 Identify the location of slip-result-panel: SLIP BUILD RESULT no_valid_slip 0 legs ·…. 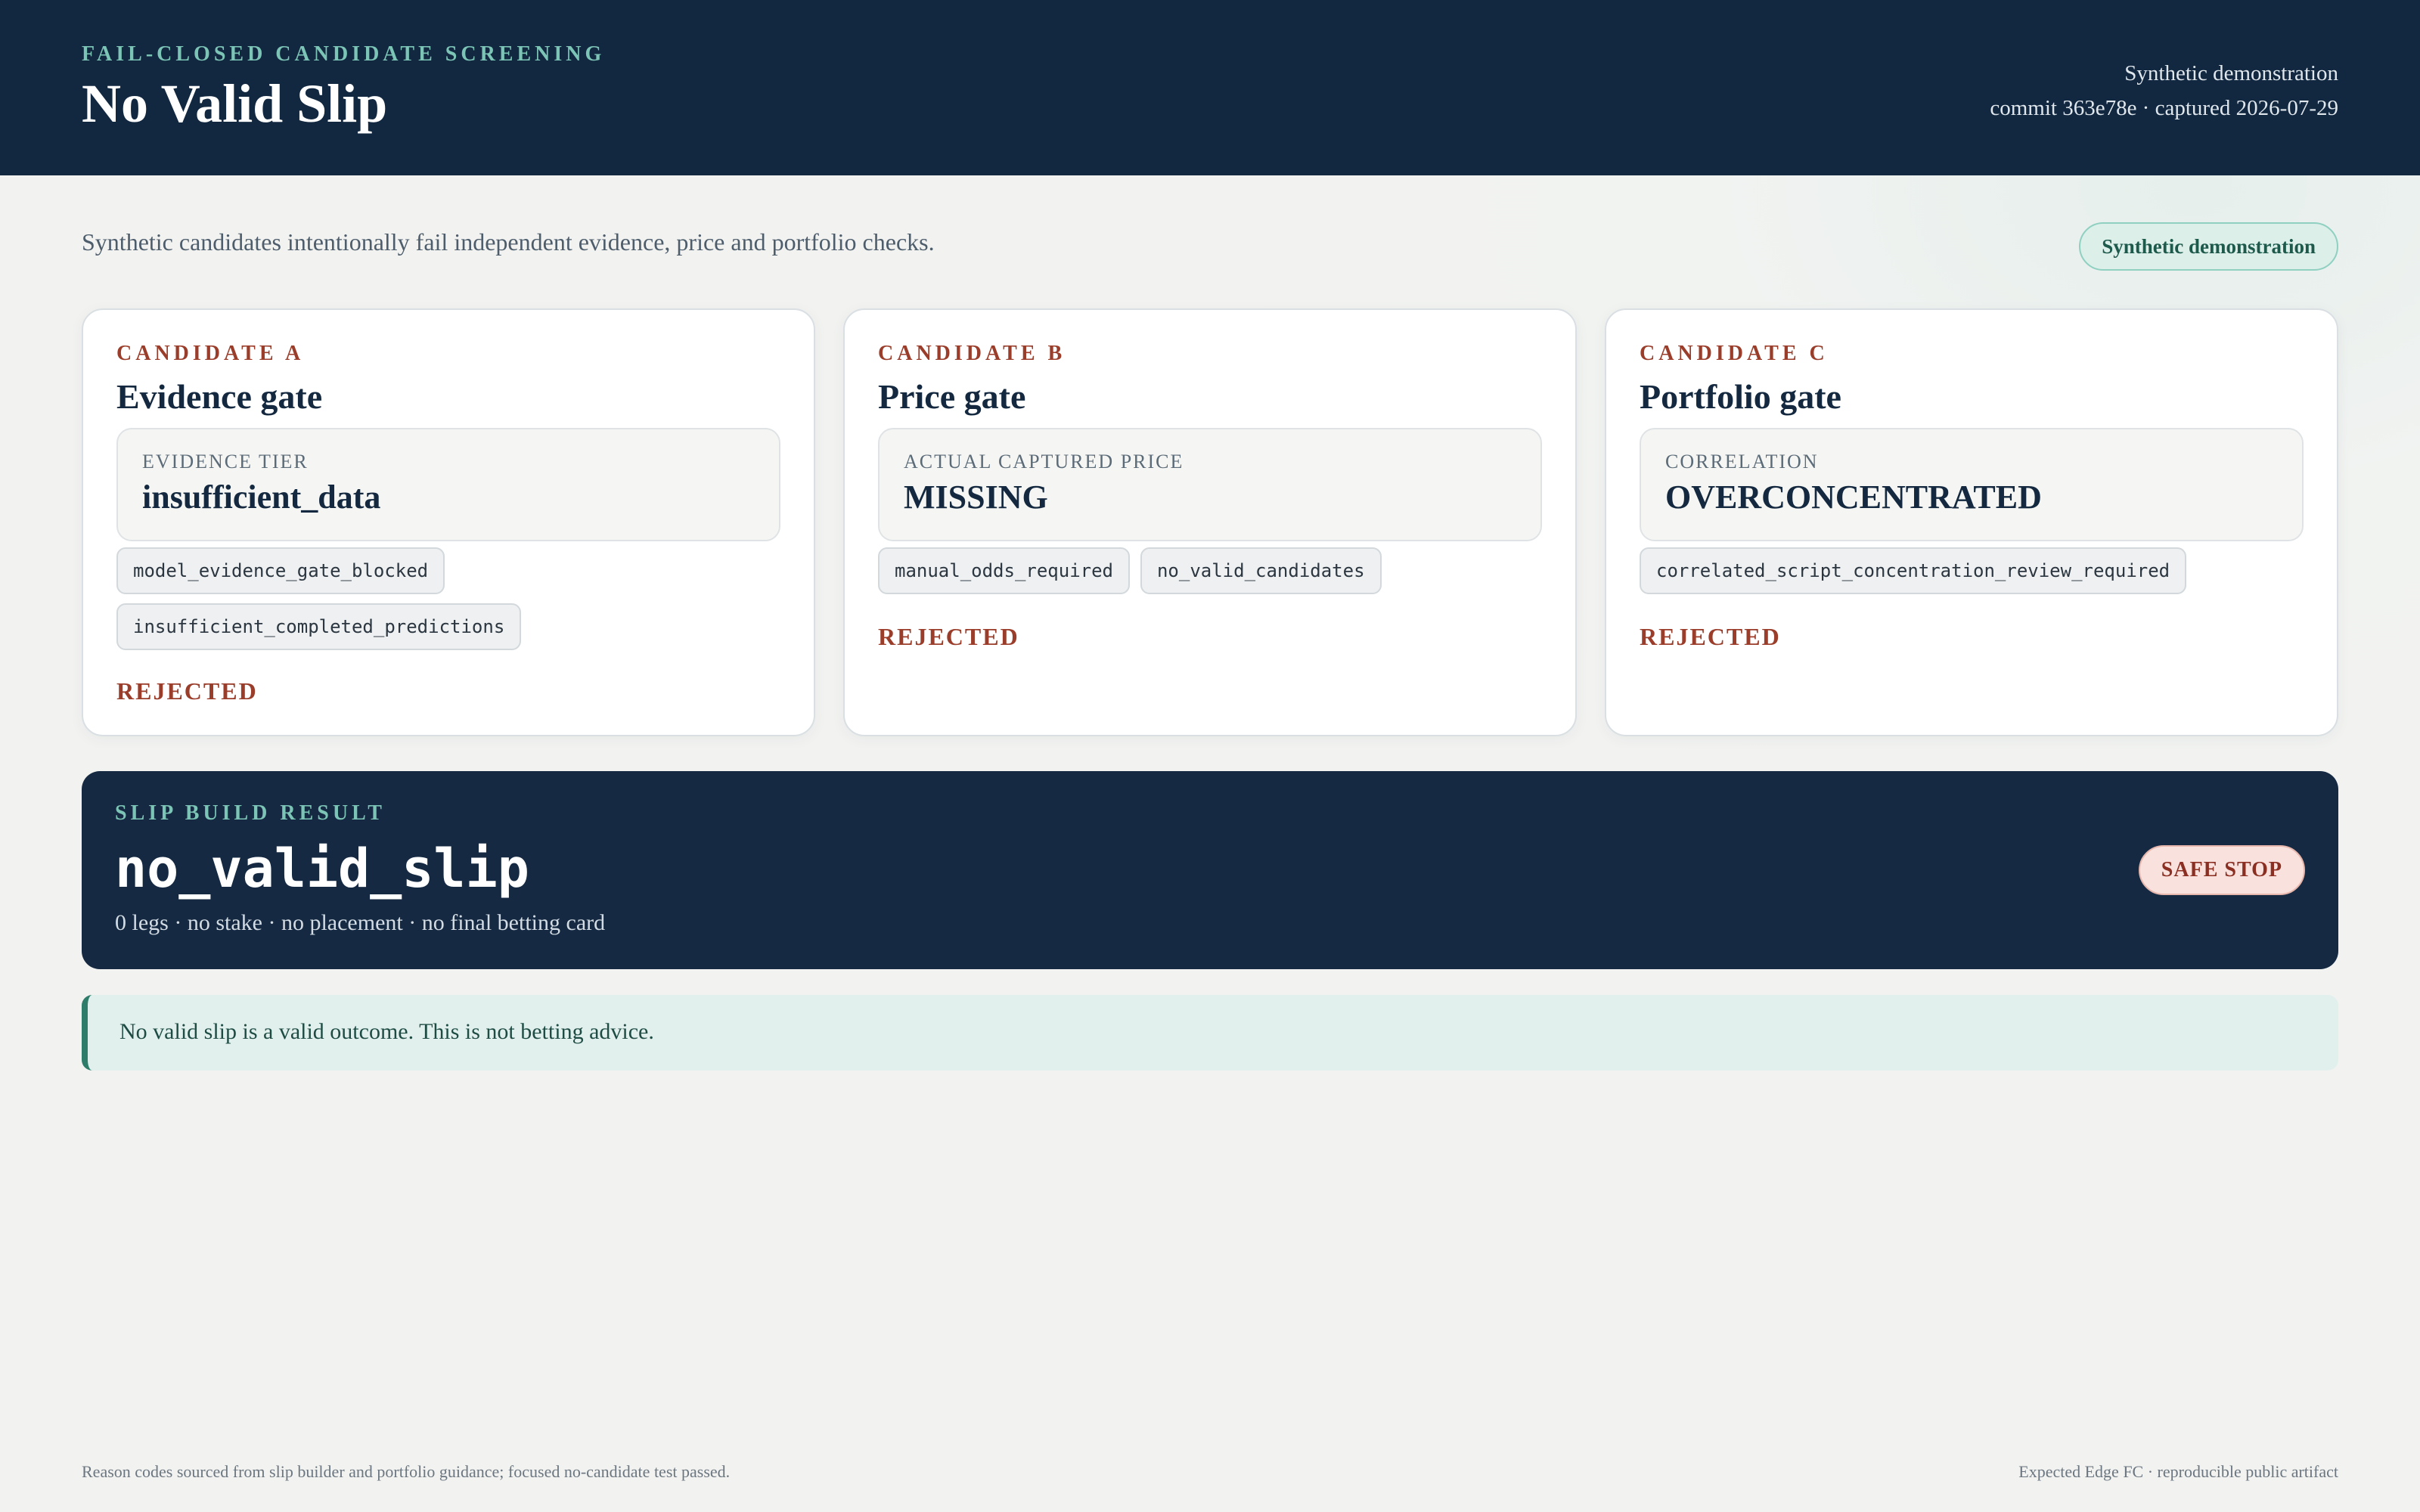
(1210, 870).